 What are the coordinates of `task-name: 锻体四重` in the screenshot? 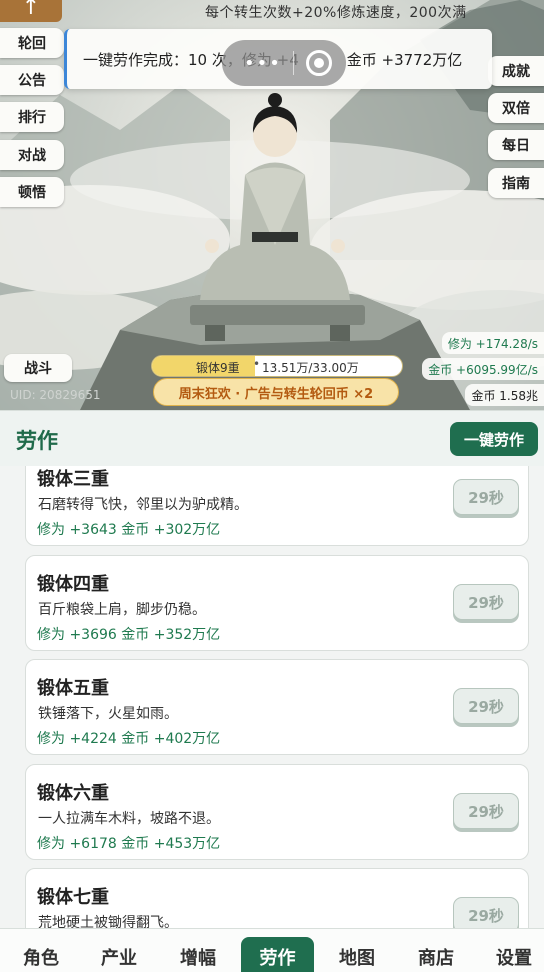 It's located at (73, 584).